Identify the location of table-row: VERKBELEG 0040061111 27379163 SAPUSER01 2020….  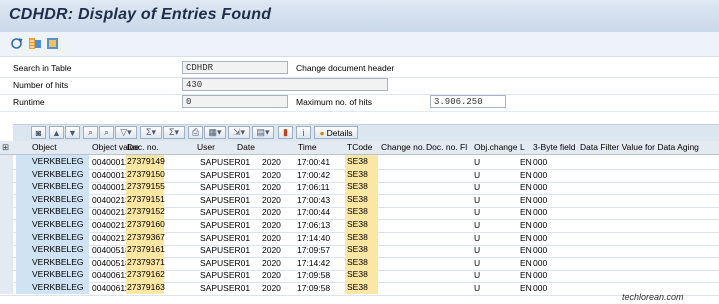
(359, 288).